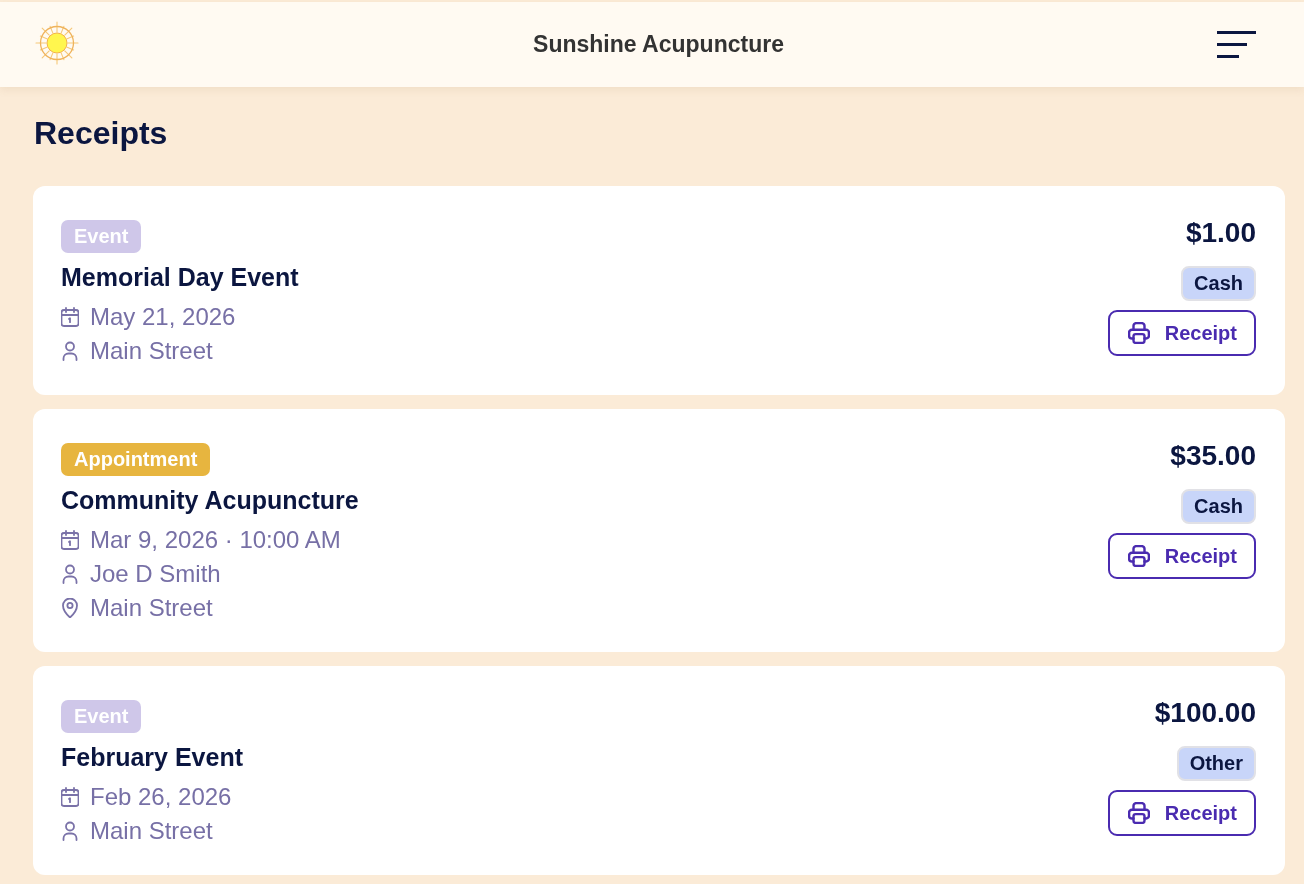  Describe the element at coordinates (151, 608) in the screenshot. I see `location-text: Main Street` at that location.